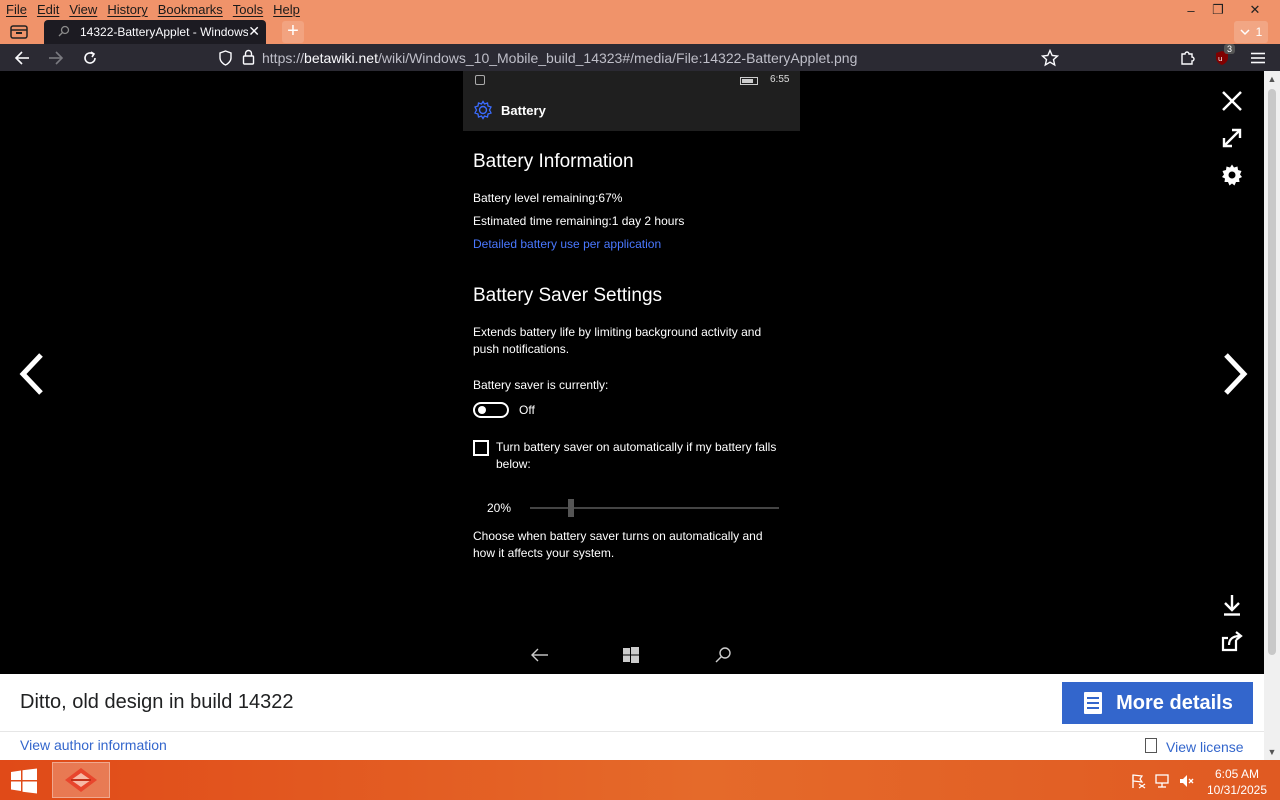 The width and height of the screenshot is (1280, 800). I want to click on page-scrollbar: ▲ ▼, so click(1272, 415).